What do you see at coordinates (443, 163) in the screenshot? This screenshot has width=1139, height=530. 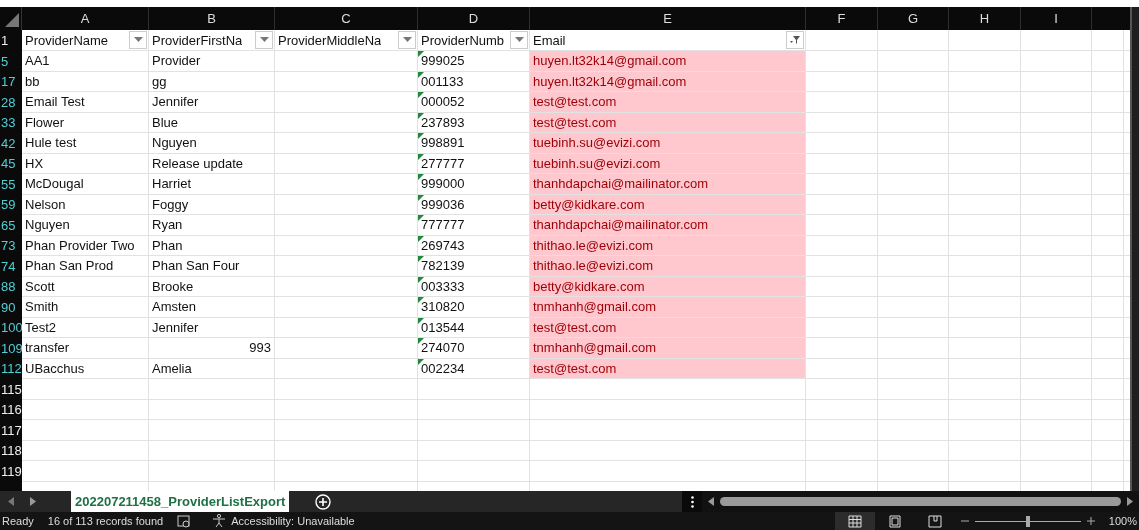 I see `cell-text: 277777` at bounding box center [443, 163].